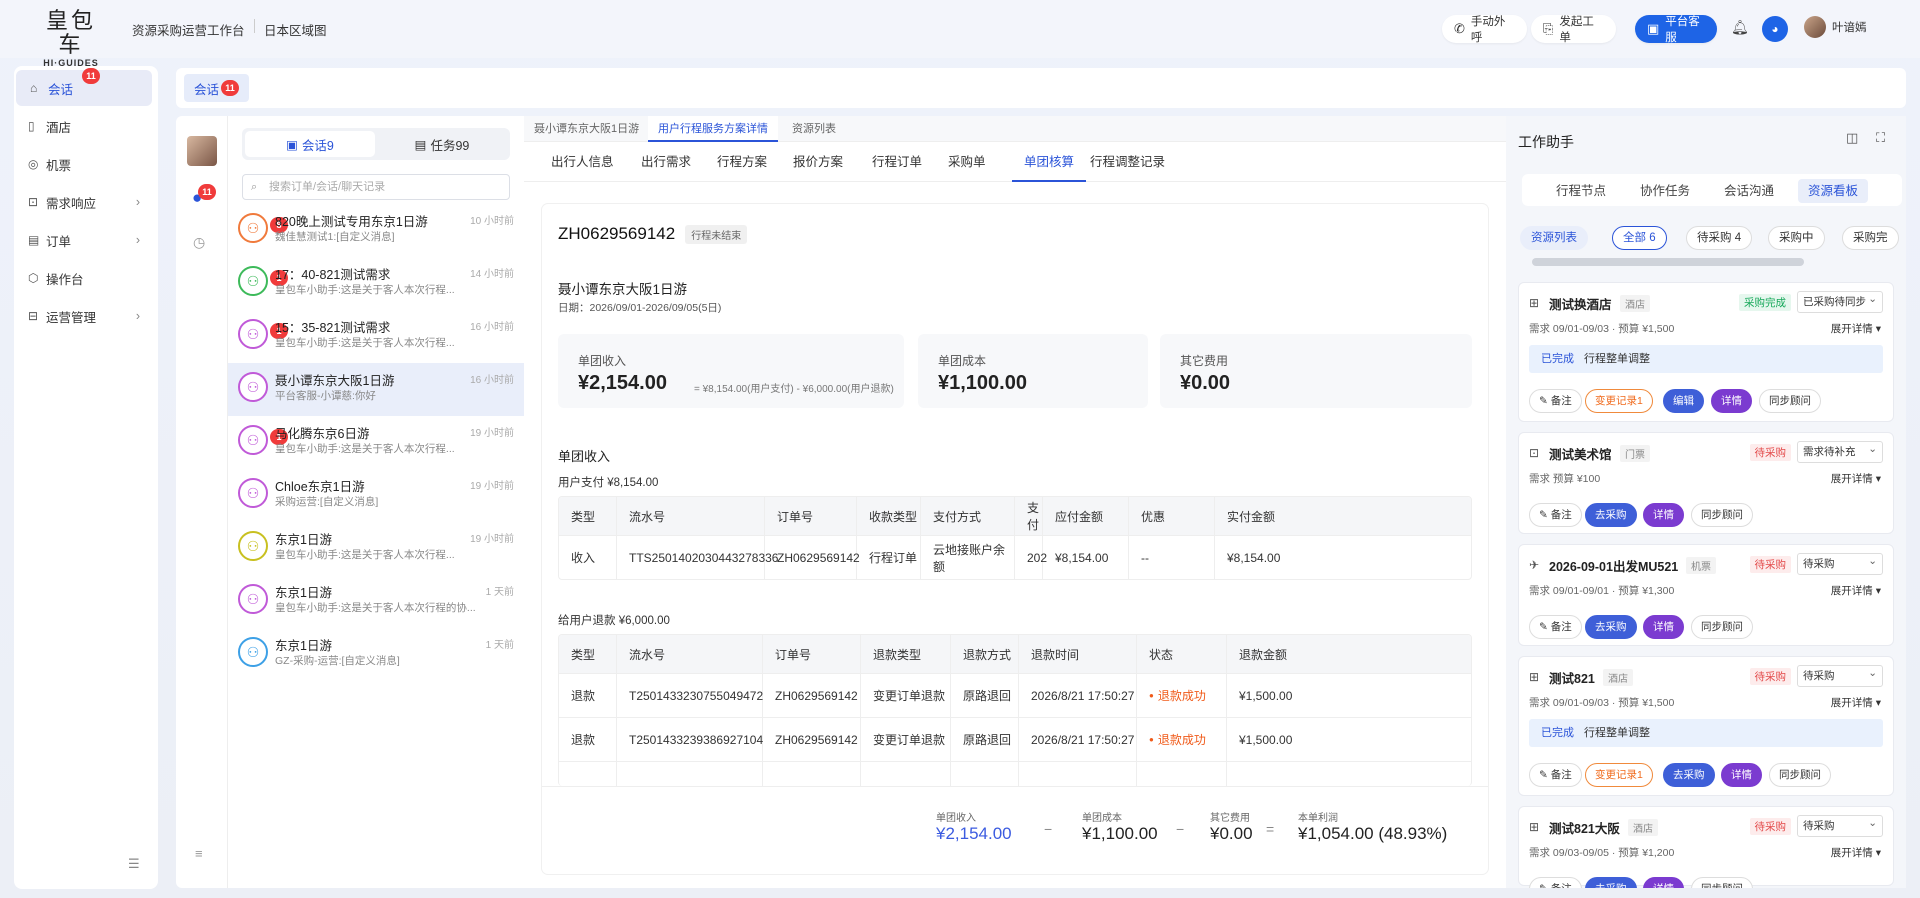 This screenshot has width=1920, height=898. What do you see at coordinates (442, 144) in the screenshot?
I see `tab-tasks: ▤ 任务99` at bounding box center [442, 144].